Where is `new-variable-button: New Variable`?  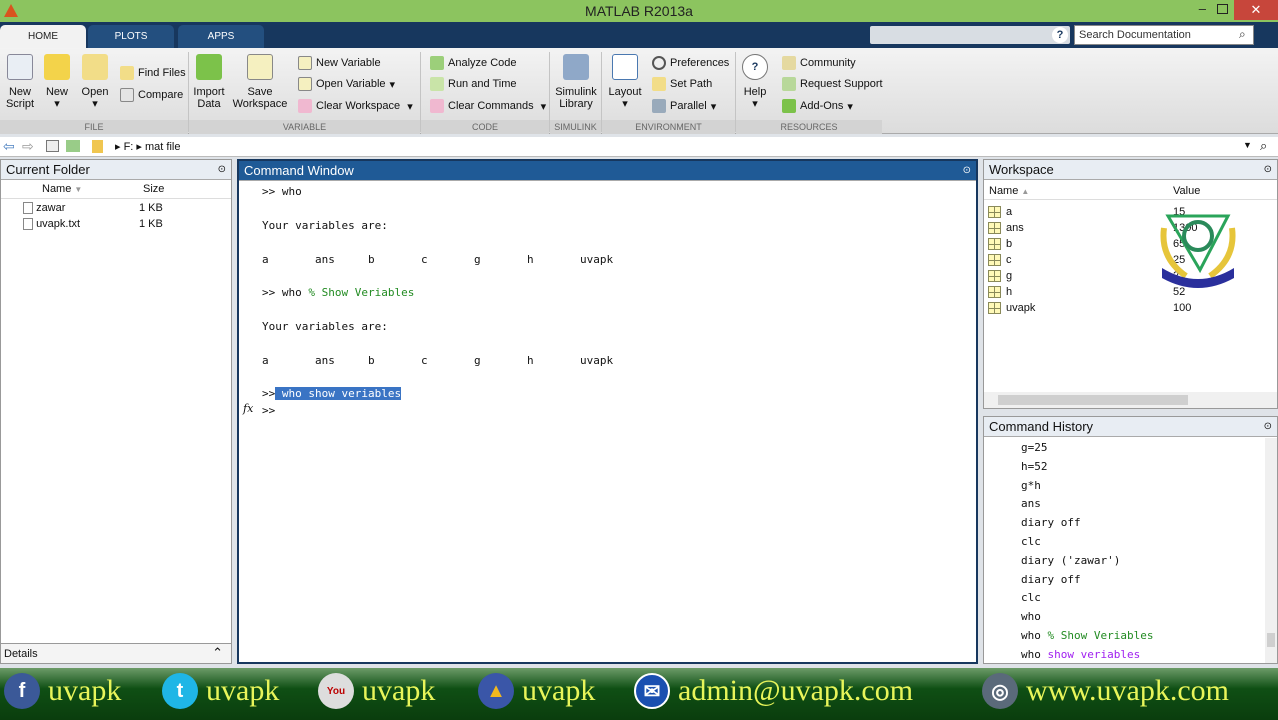
new-variable-button: New Variable is located at coordinates (339, 63).